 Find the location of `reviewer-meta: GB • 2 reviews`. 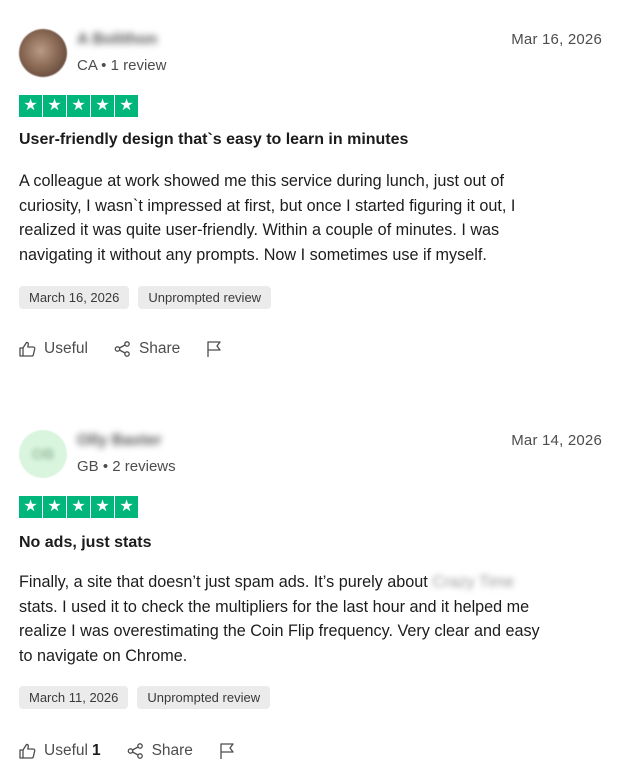

reviewer-meta: GB • 2 reviews is located at coordinates (126, 466).